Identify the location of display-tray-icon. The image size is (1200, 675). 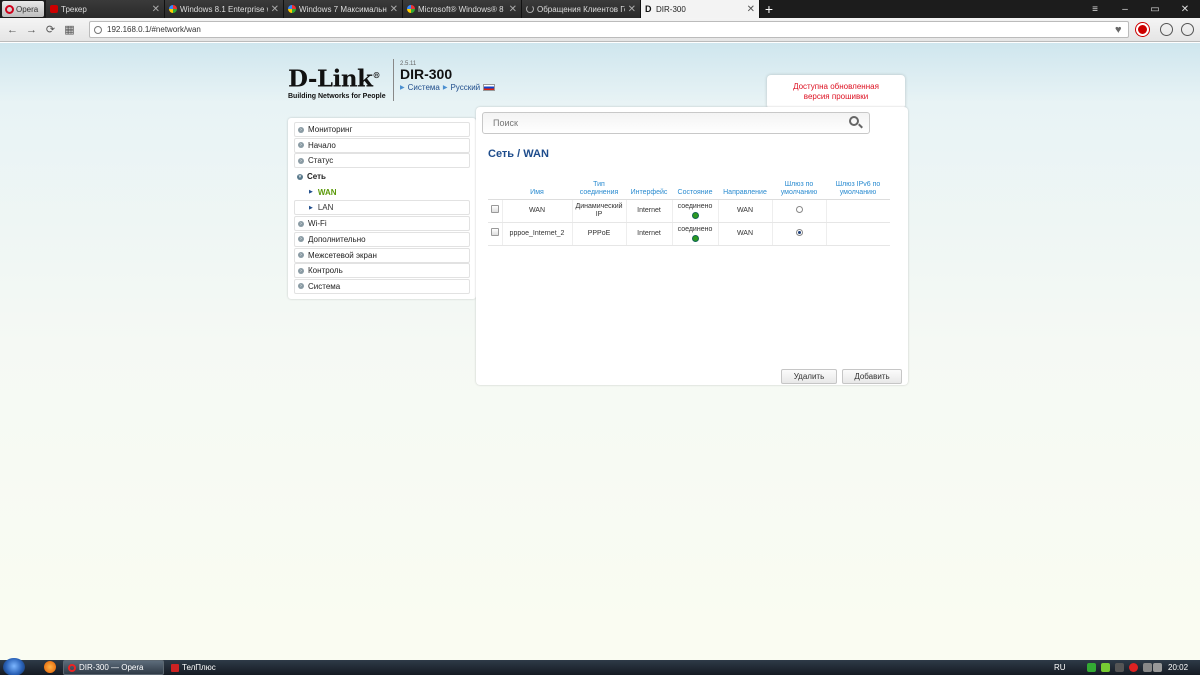
(1119, 667).